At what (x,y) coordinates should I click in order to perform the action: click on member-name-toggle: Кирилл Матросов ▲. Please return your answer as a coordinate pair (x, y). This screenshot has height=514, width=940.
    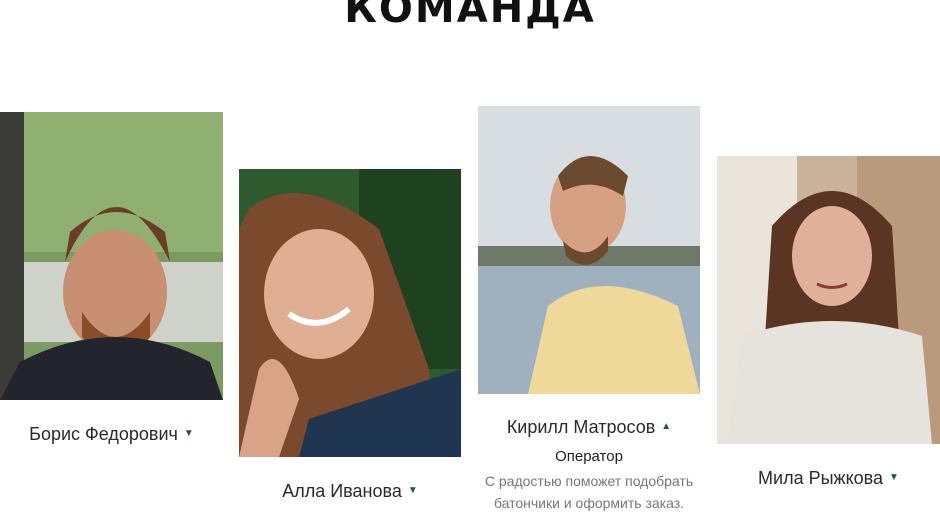
    Looking at the image, I should click on (589, 427).